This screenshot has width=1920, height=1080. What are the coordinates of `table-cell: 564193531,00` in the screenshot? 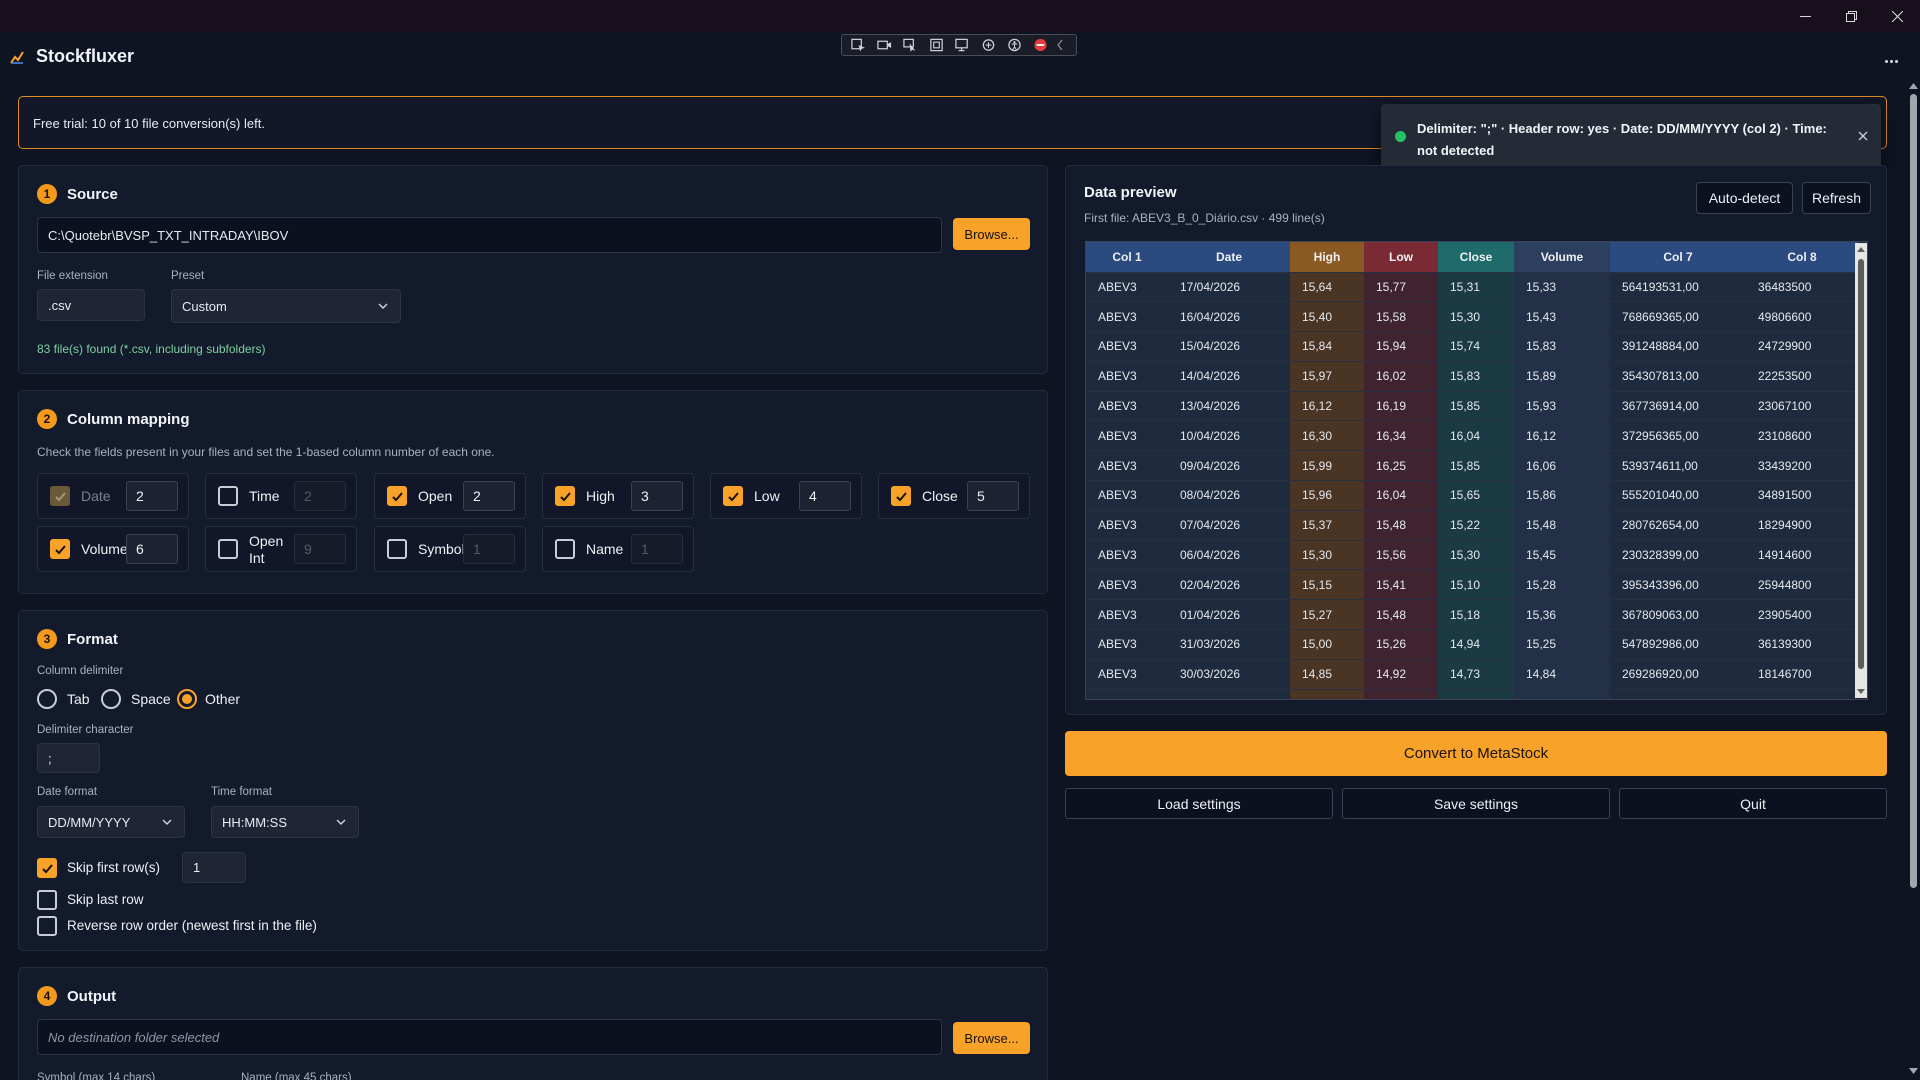 It's located at (1678, 286).